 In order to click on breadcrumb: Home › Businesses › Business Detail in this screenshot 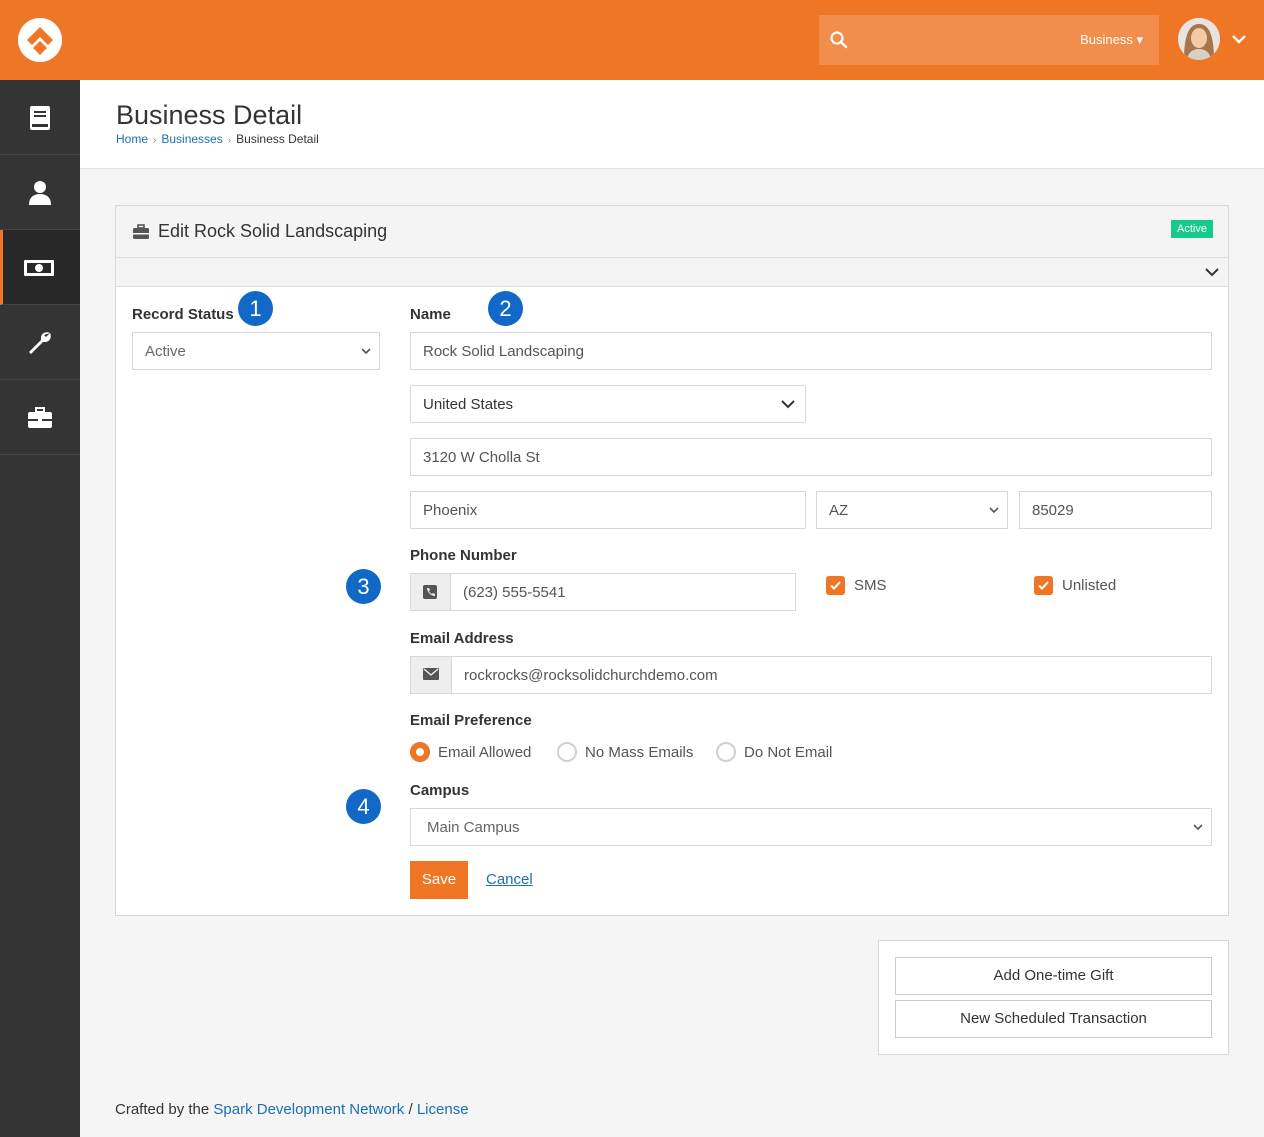, I will do `click(217, 139)`.